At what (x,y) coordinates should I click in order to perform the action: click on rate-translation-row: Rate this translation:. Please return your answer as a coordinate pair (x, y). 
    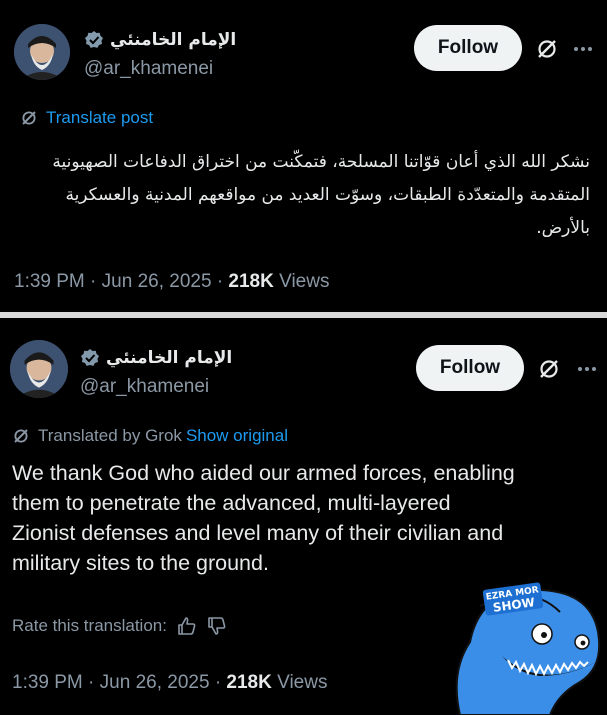
    Looking at the image, I should click on (119, 626).